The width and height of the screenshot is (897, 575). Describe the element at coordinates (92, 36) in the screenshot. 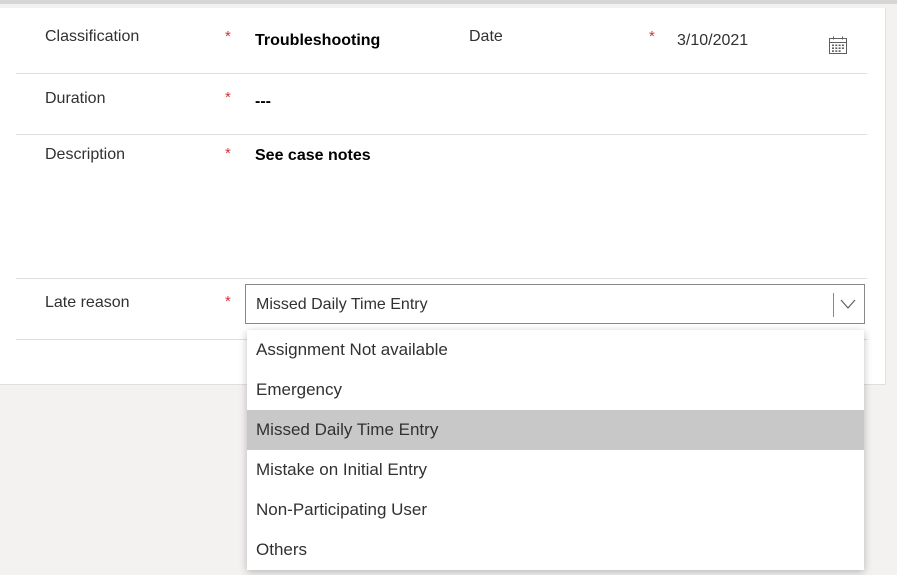

I see `classification-label: Classification` at that location.